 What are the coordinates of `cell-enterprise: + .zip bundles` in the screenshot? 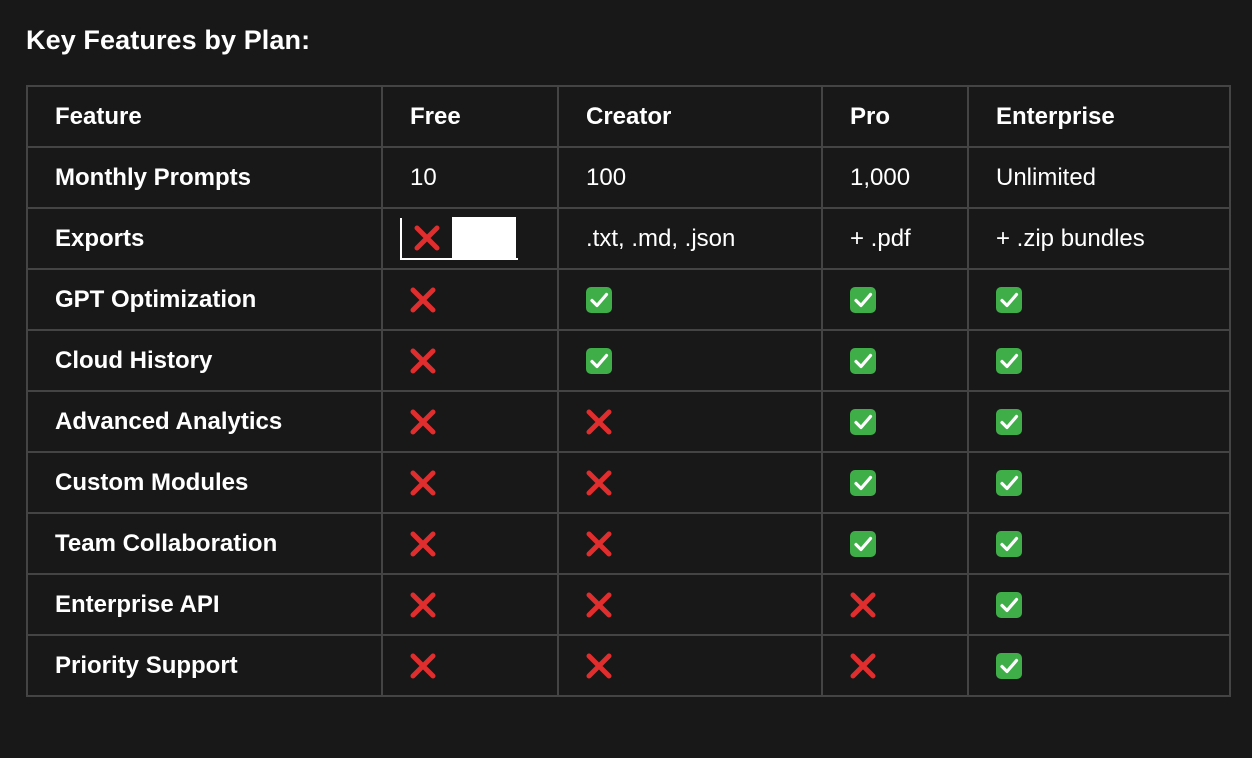 It's located at (1099, 238).